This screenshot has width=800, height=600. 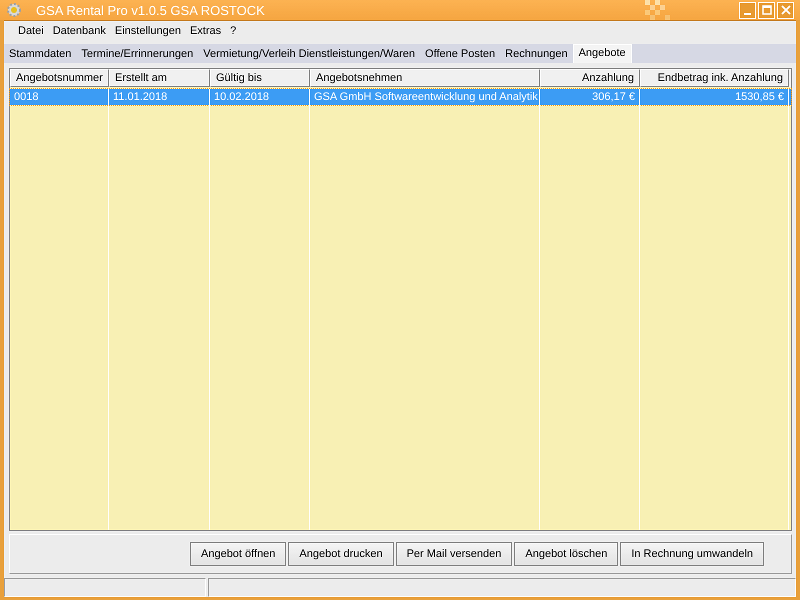 I want to click on menu-item: Datei, so click(x=31, y=31).